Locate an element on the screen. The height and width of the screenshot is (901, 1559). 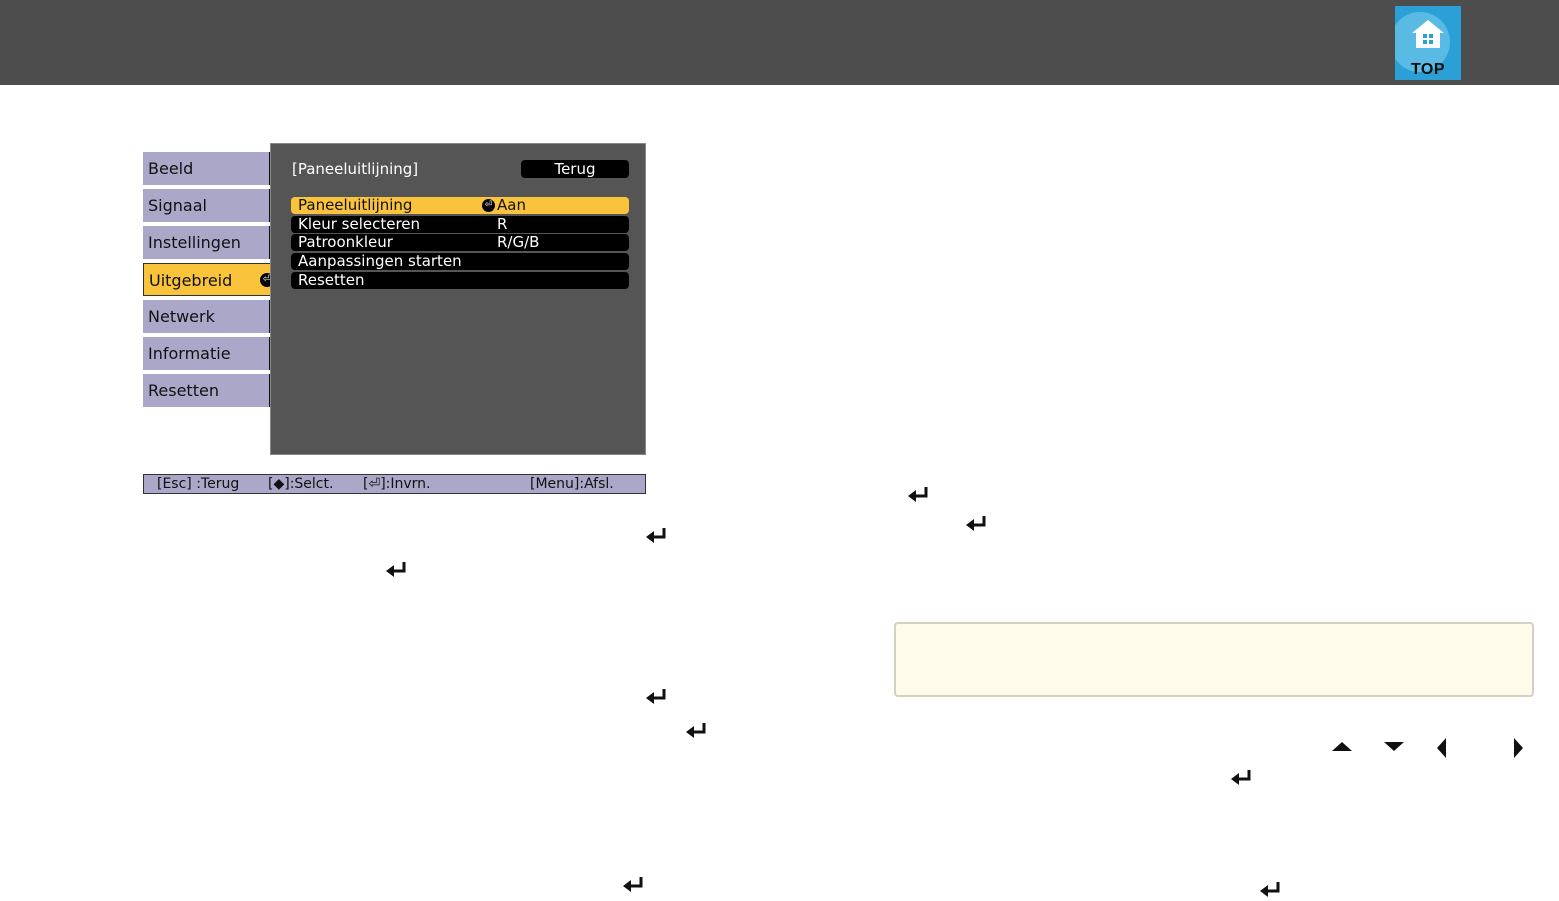
tab-informatie: Informatie is located at coordinates (206, 353).